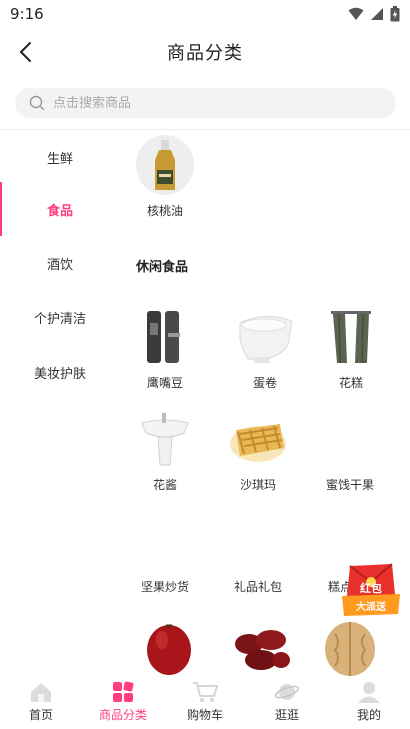  What do you see at coordinates (258, 439) in the screenshot?
I see `pastry-image` at bounding box center [258, 439].